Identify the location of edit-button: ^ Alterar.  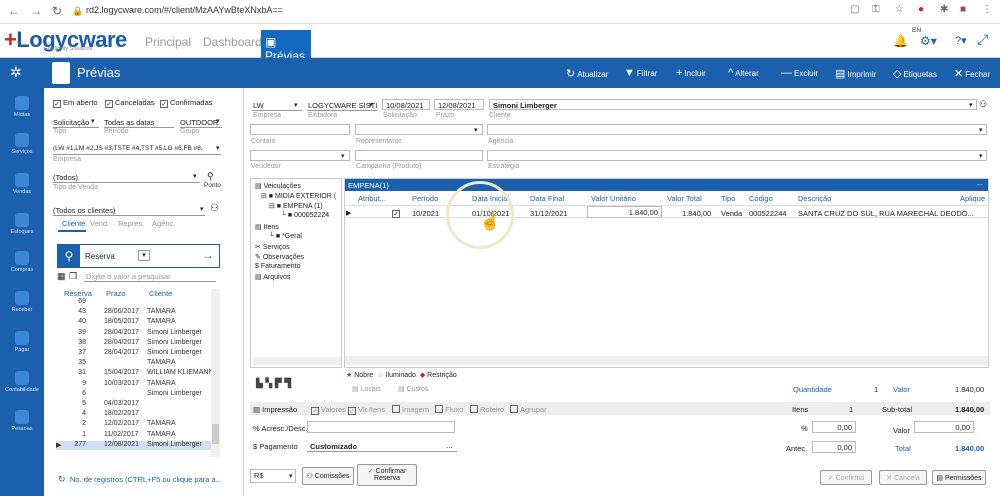
(743, 73).